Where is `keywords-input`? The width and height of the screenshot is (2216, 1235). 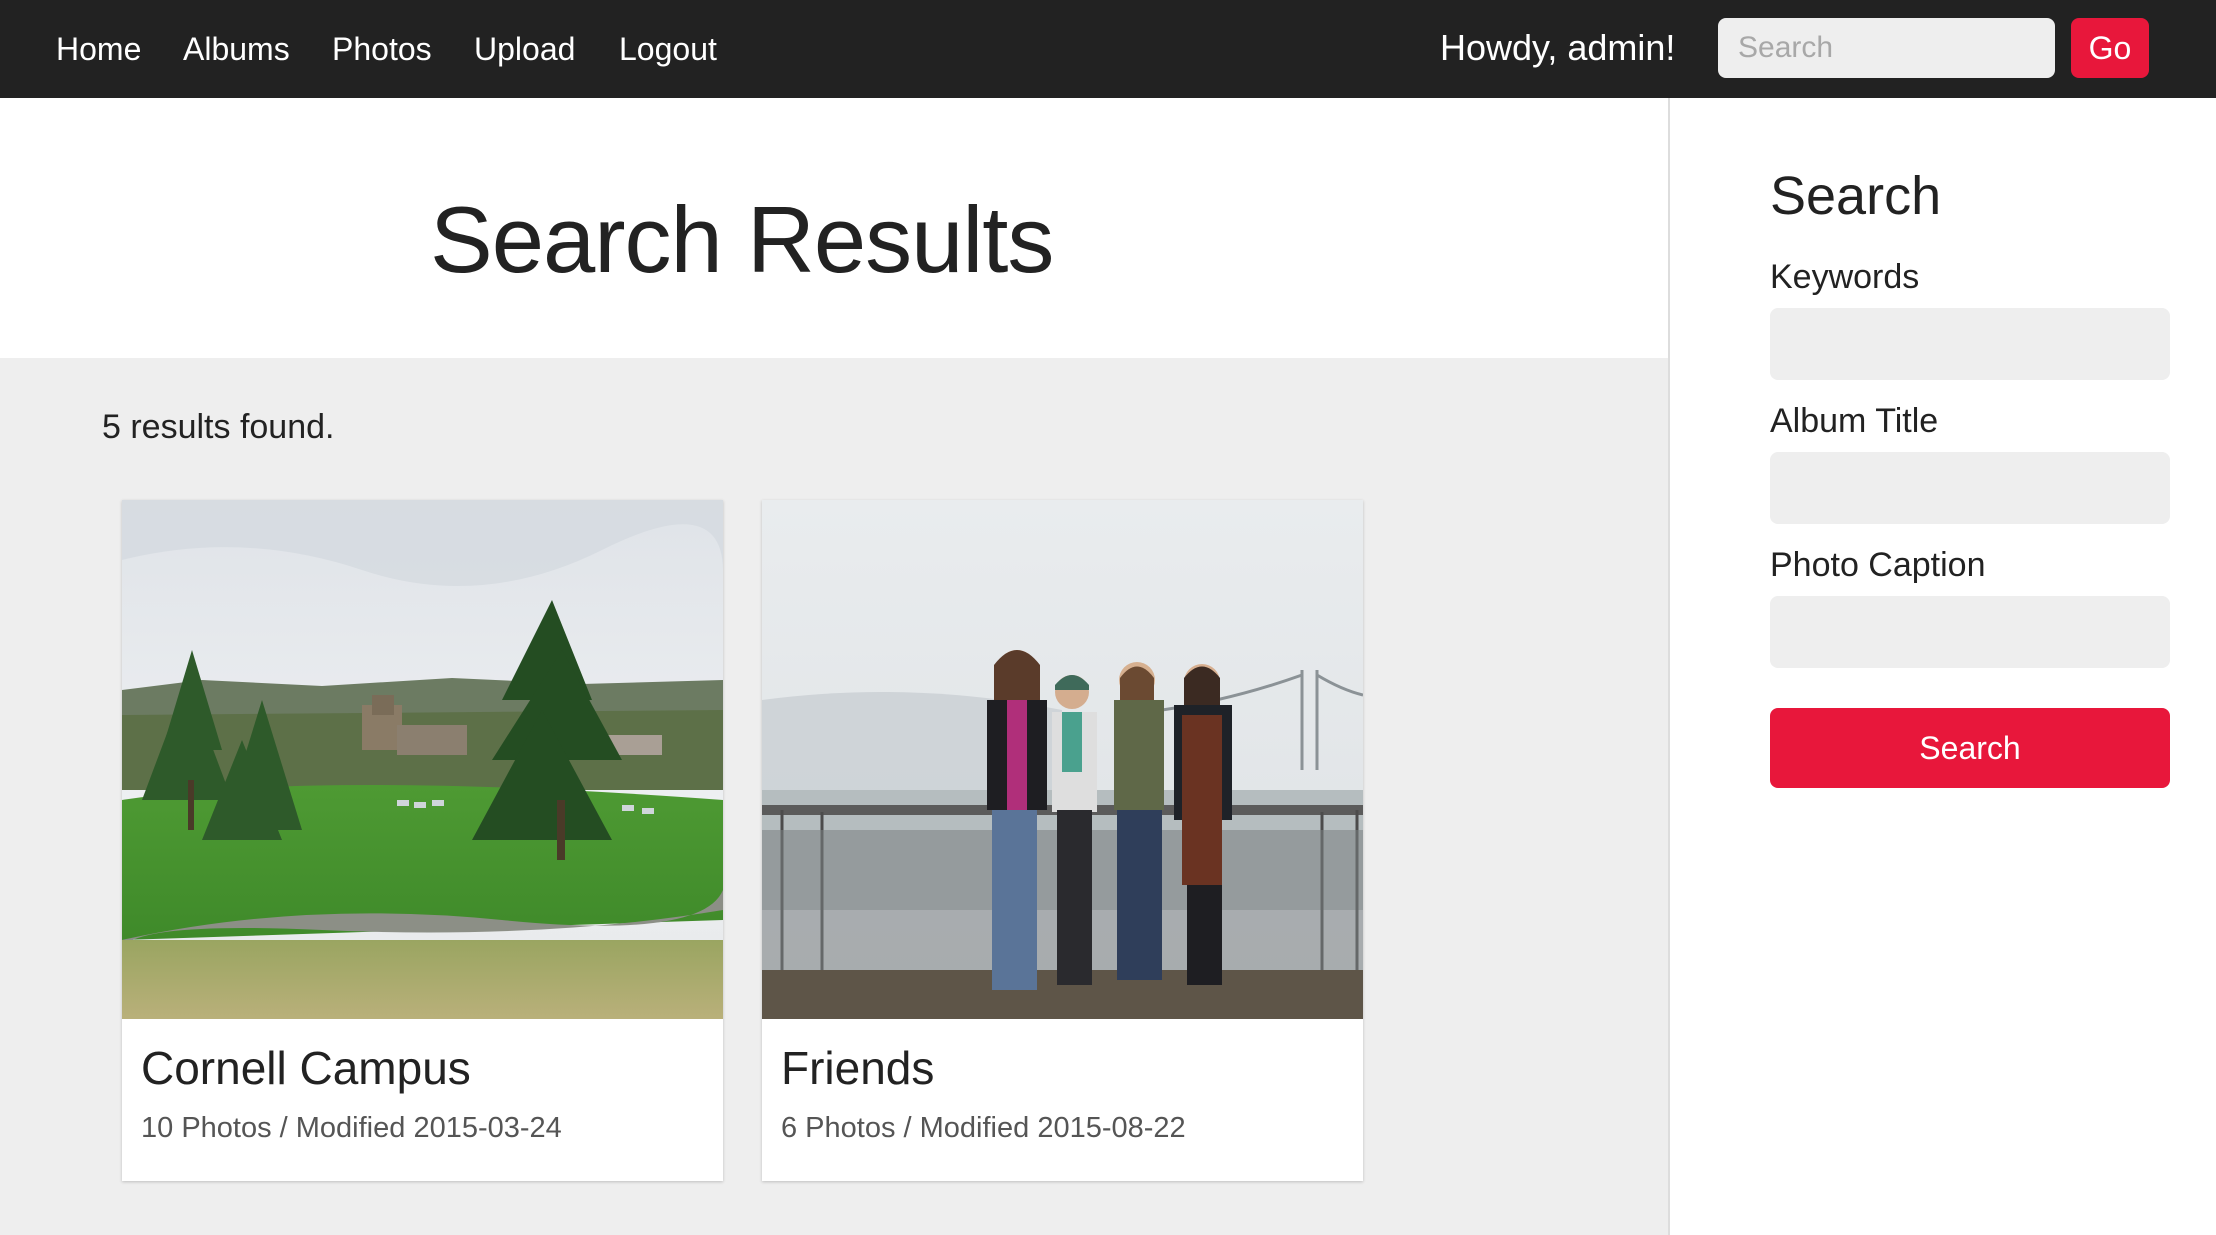 keywords-input is located at coordinates (1970, 344).